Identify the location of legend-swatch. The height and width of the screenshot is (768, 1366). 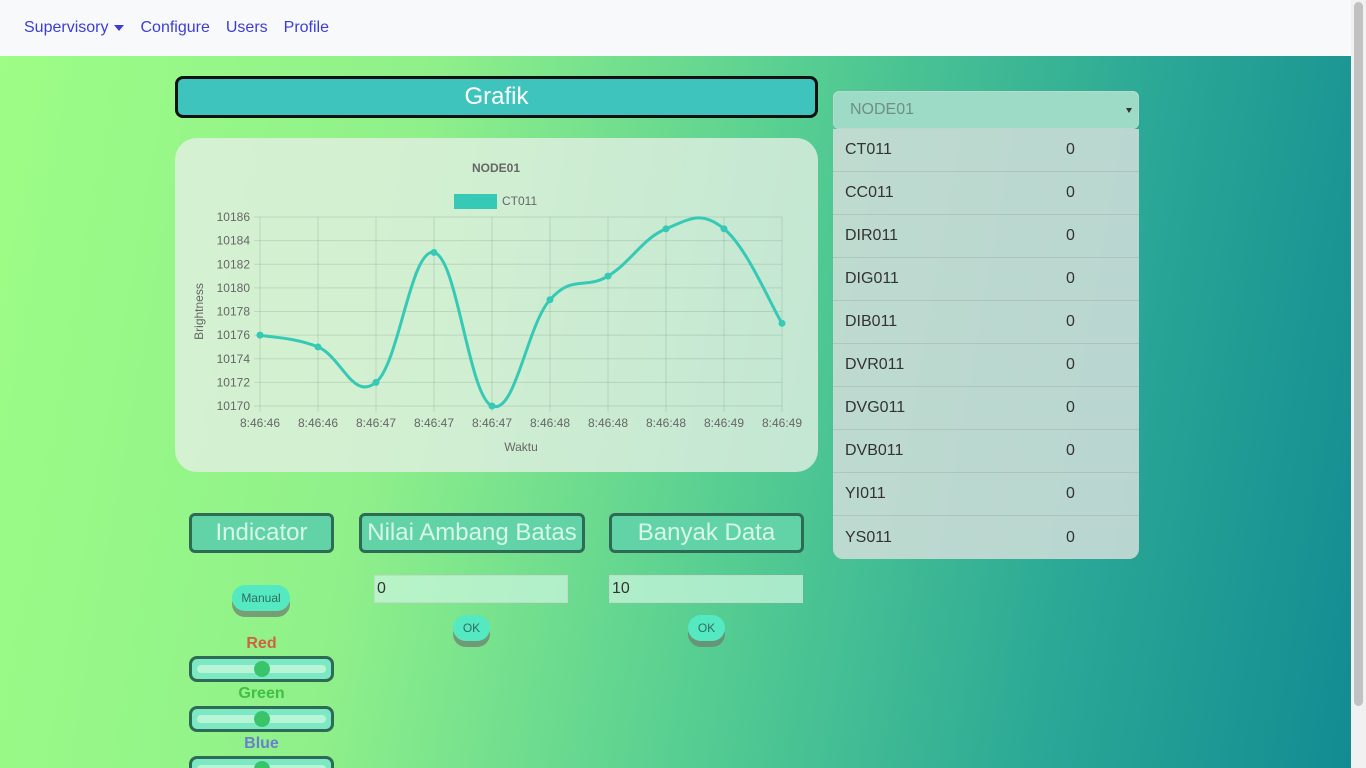
(475, 201).